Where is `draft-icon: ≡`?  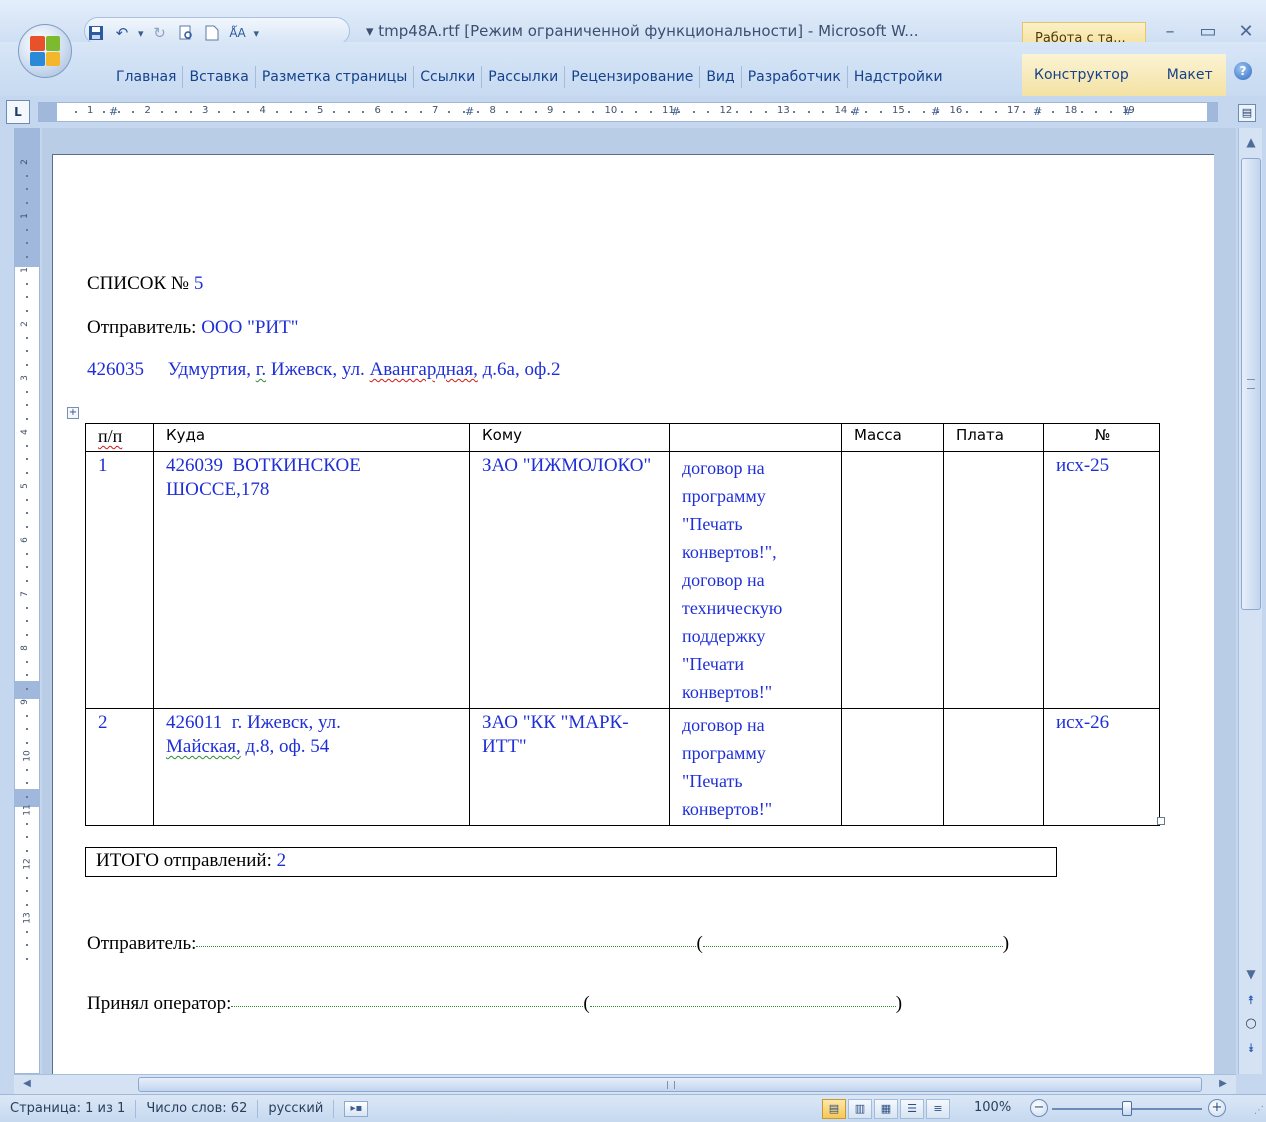 draft-icon: ≡ is located at coordinates (938, 1109).